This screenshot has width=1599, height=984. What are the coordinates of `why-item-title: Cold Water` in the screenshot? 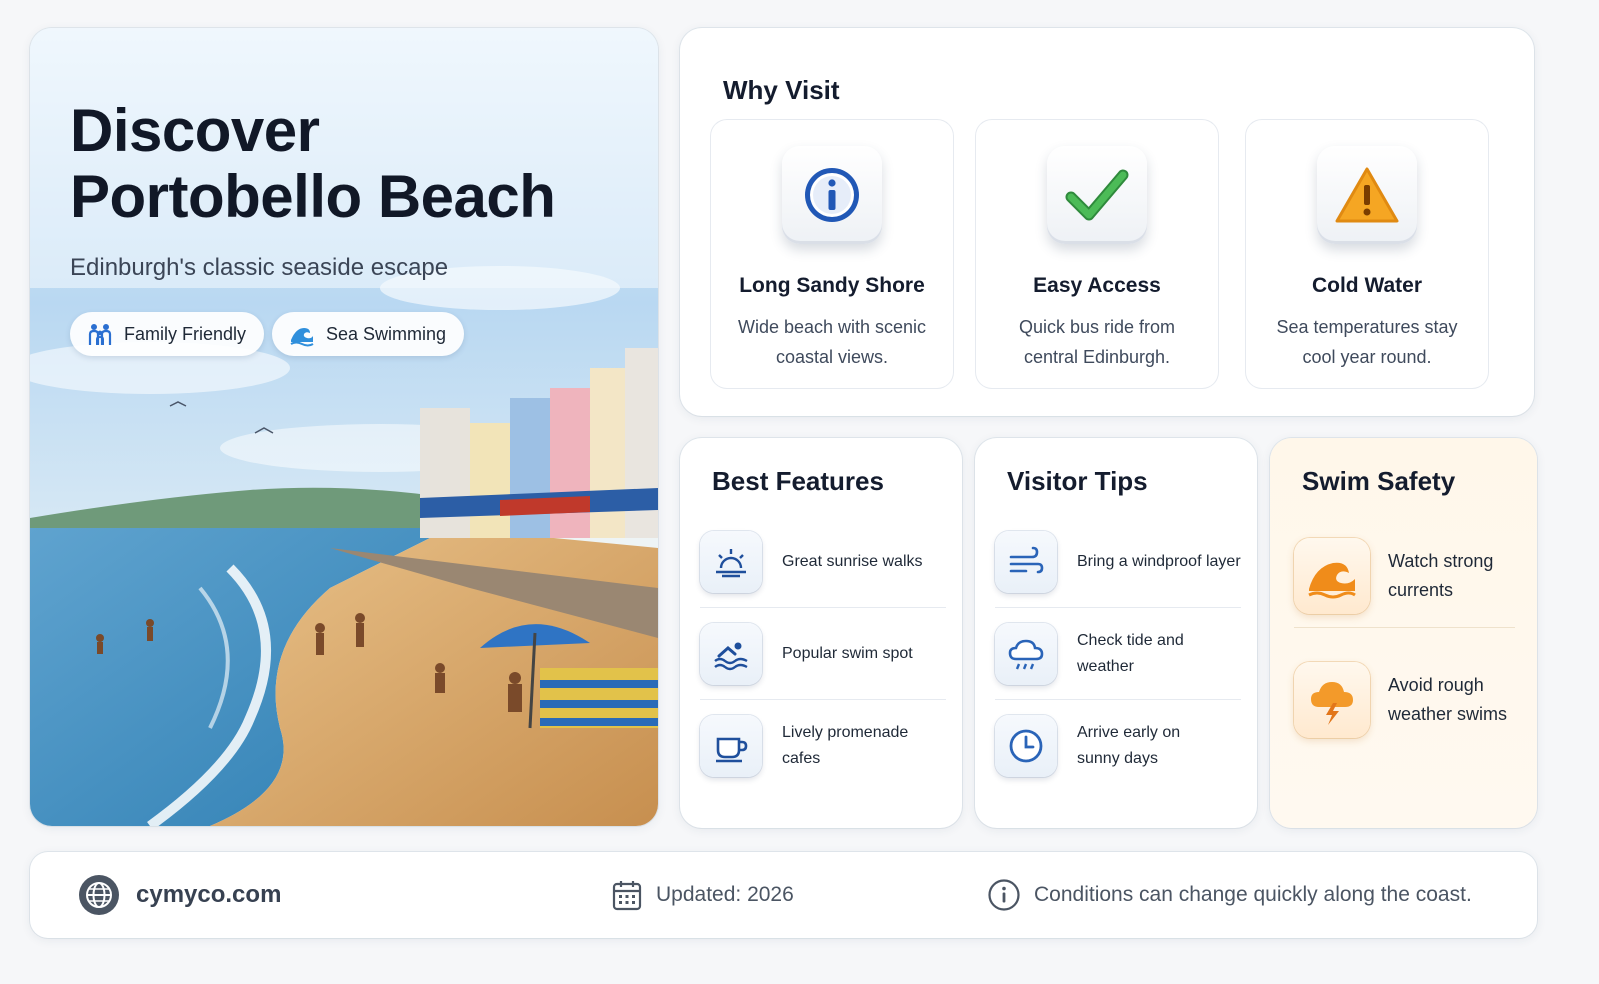 It's located at (1367, 285).